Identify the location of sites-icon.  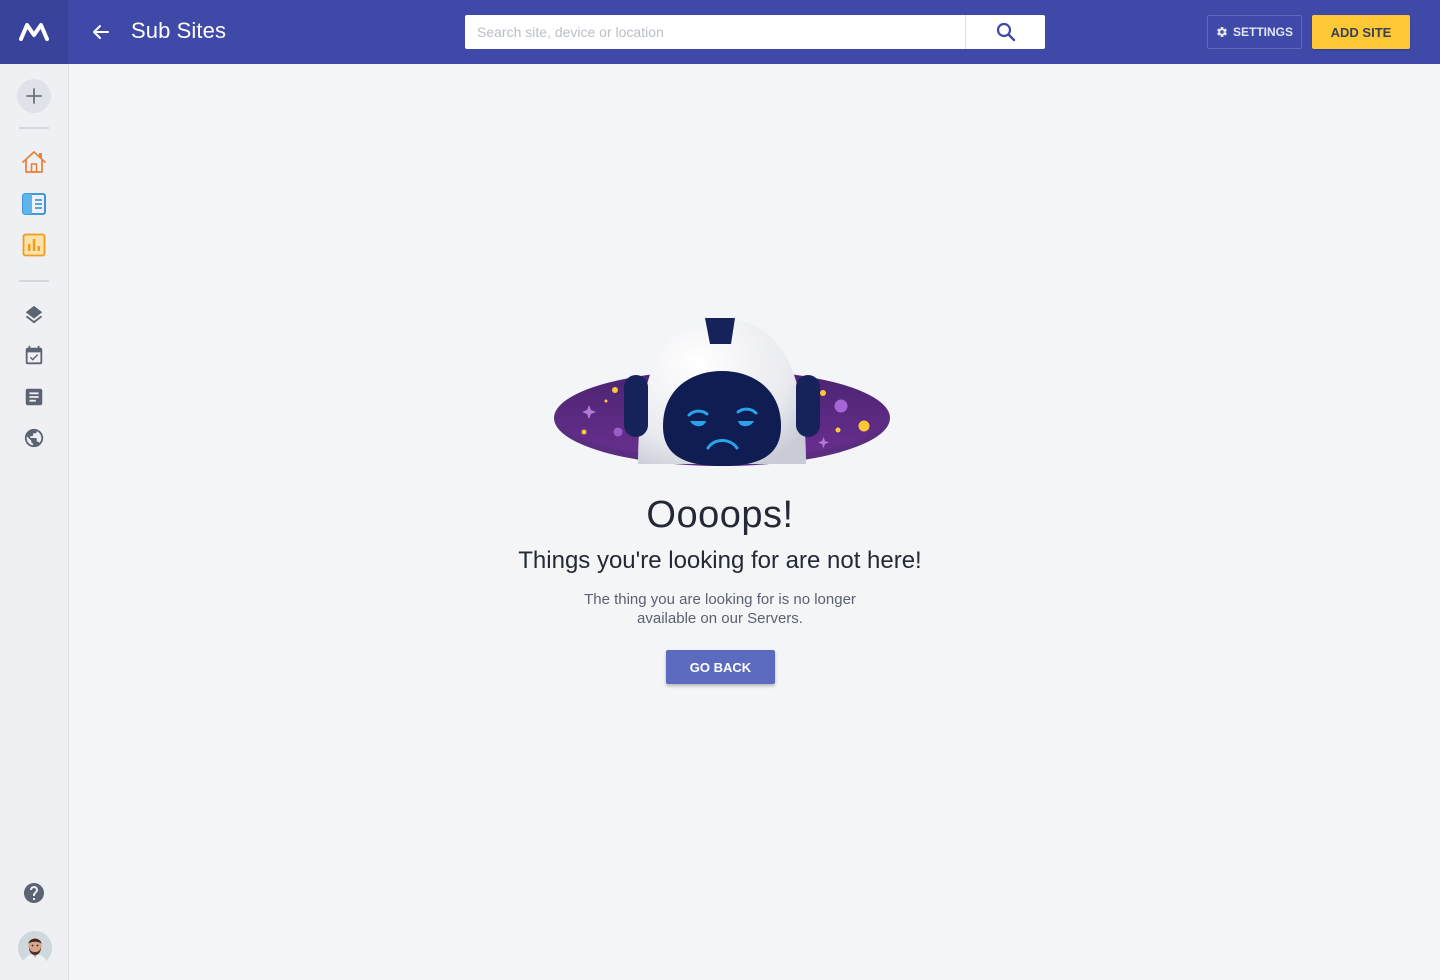
(34, 204).